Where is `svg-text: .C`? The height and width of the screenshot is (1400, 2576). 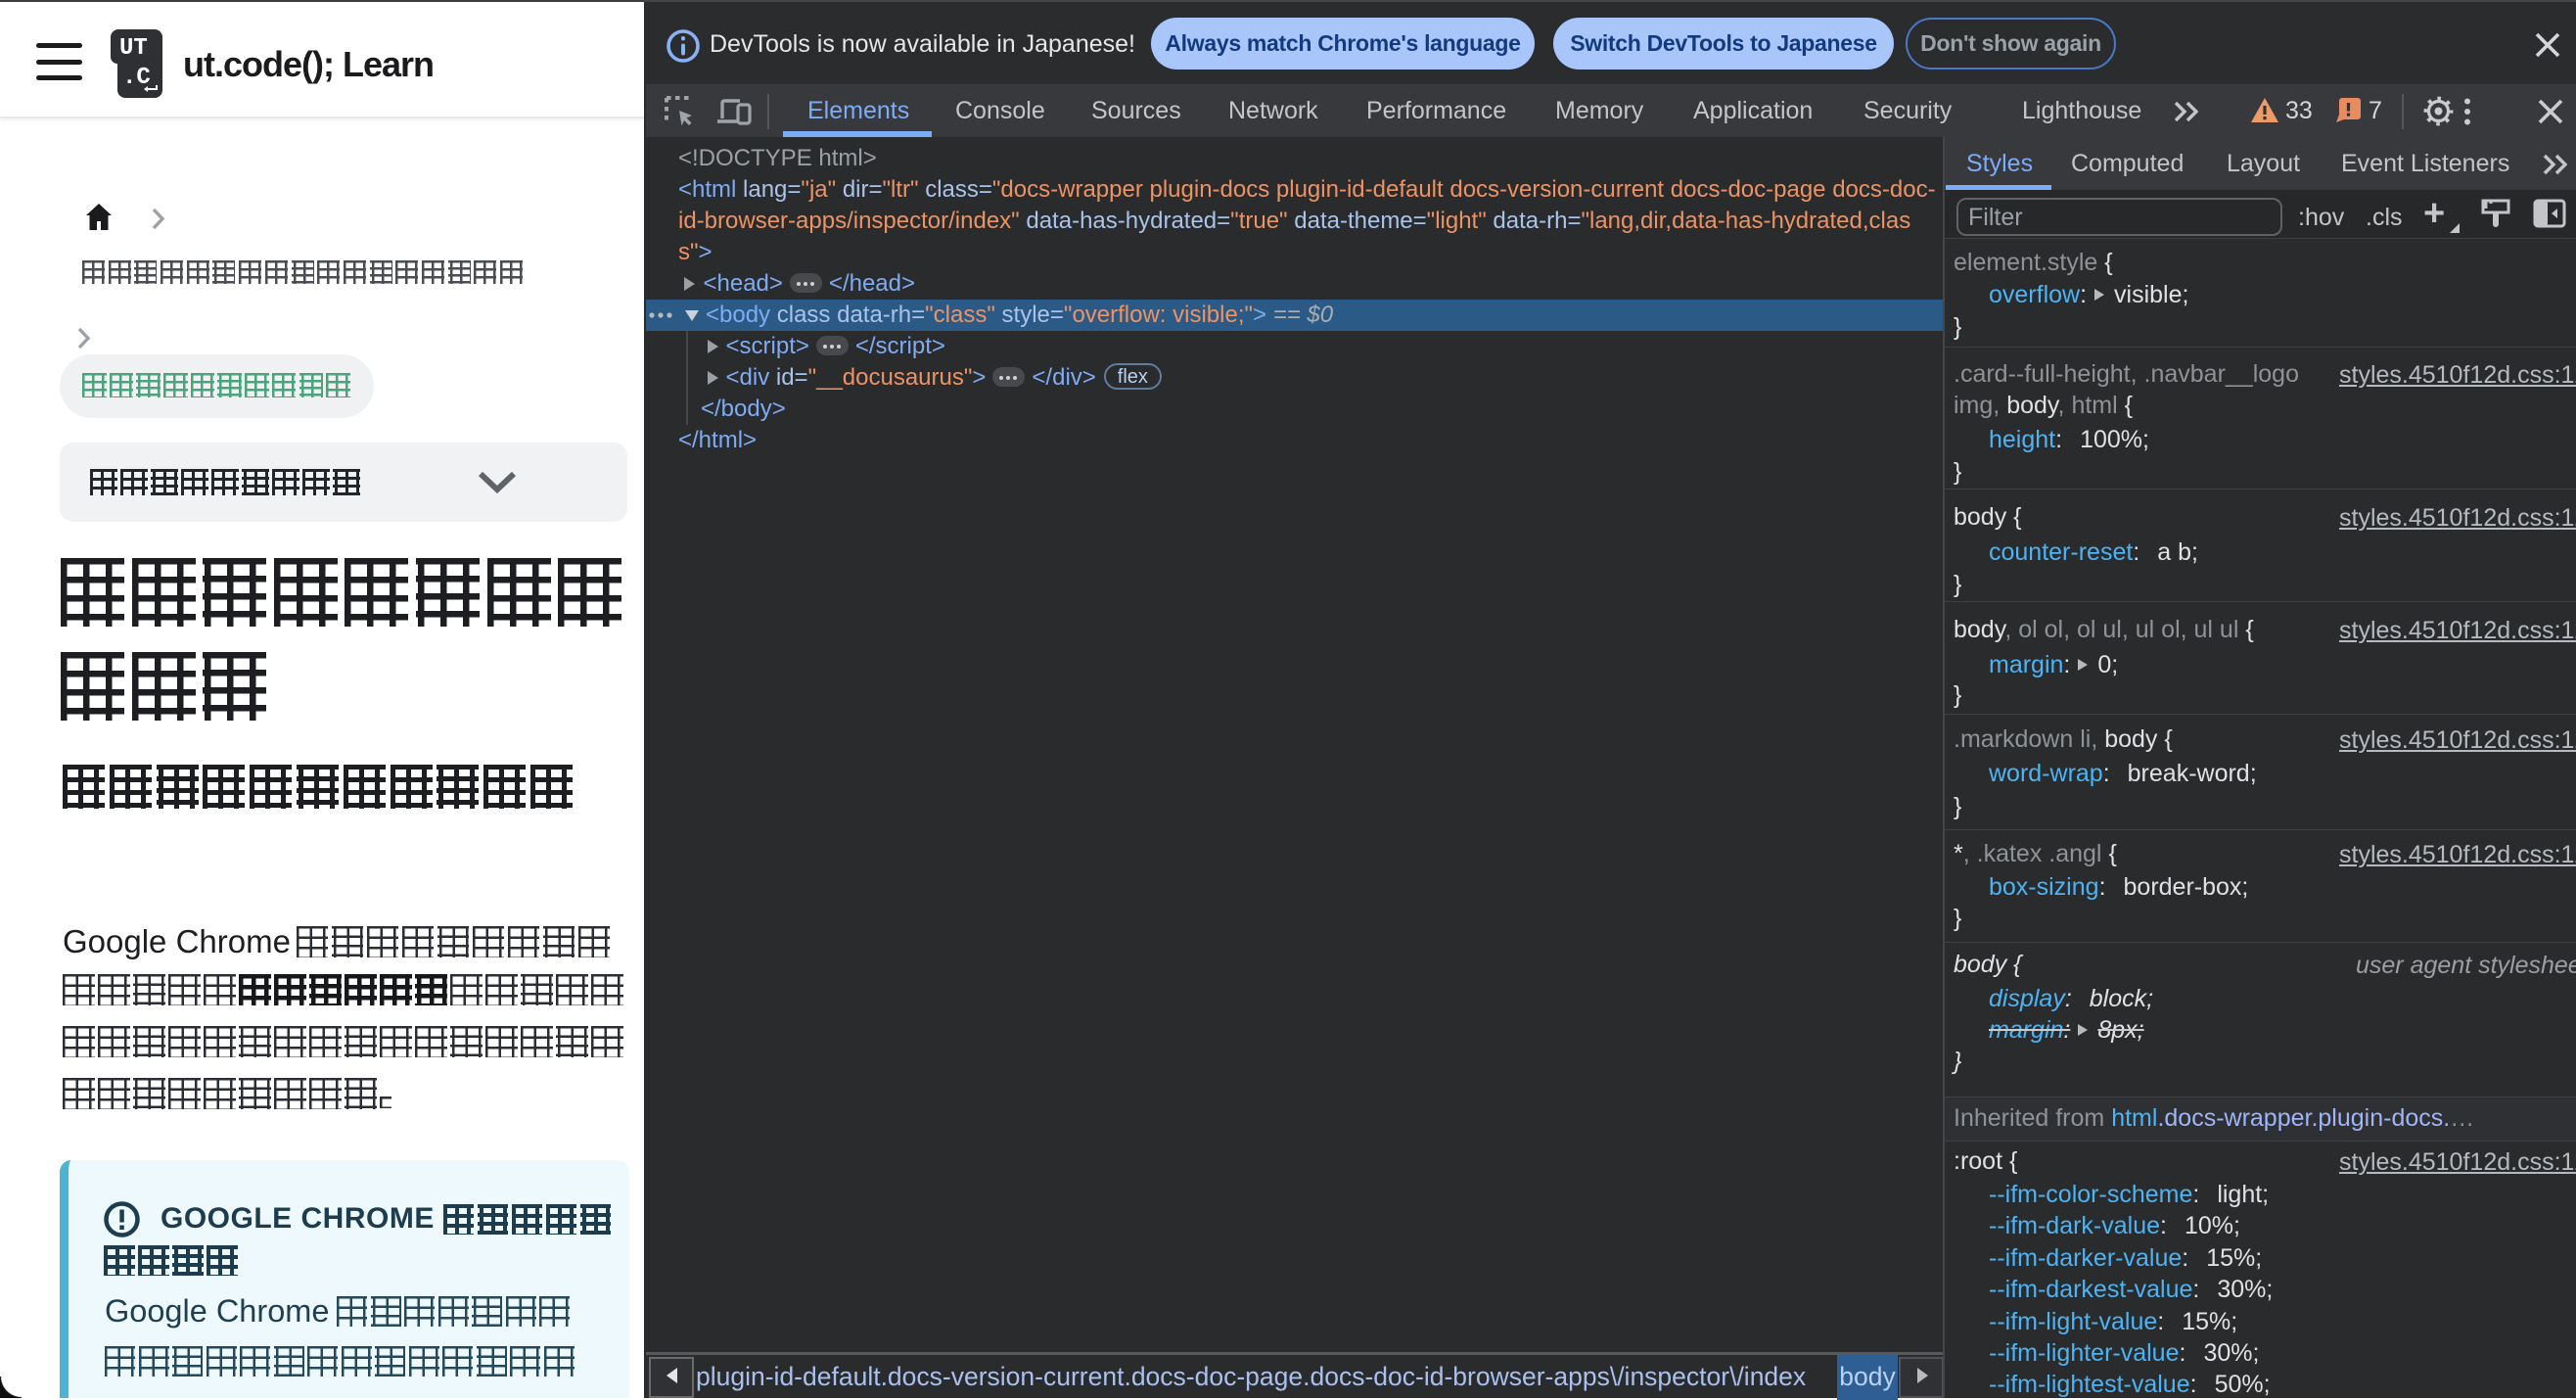 svg-text: .C is located at coordinates (136, 78).